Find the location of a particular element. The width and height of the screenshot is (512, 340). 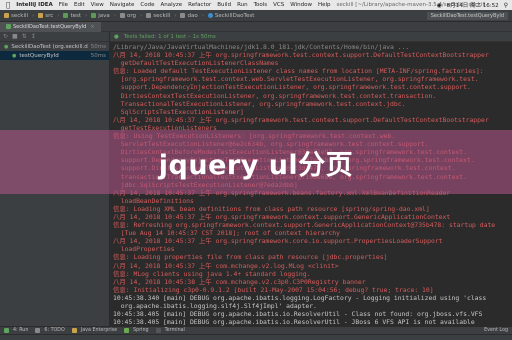

console-line: loadBeanDefinitions is located at coordinates (153, 200).